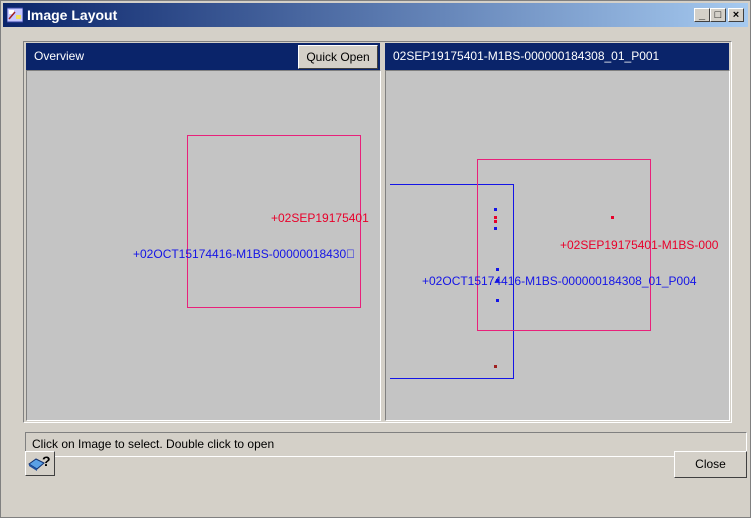 The image size is (751, 518). What do you see at coordinates (72, 15) in the screenshot?
I see `window-title: Image Layout` at bounding box center [72, 15].